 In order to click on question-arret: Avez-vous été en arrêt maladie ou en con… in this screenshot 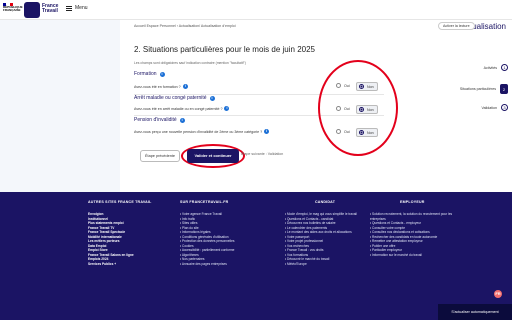, I will do `click(182, 108)`.